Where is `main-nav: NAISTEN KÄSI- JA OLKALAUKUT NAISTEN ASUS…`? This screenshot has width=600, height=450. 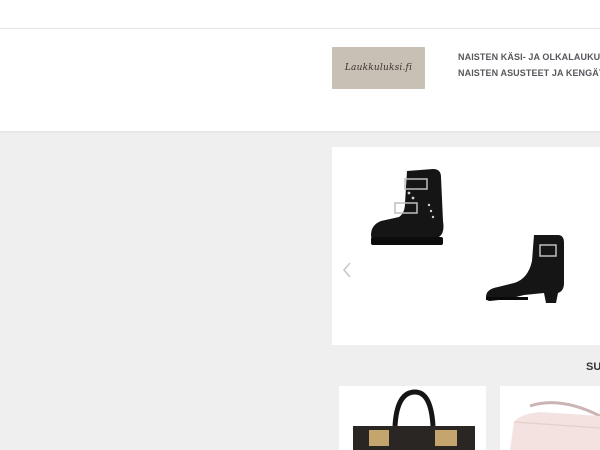
main-nav: NAISTEN KÄSI- JA OLKALAUKUT NAISTEN ASUS… is located at coordinates (529, 65).